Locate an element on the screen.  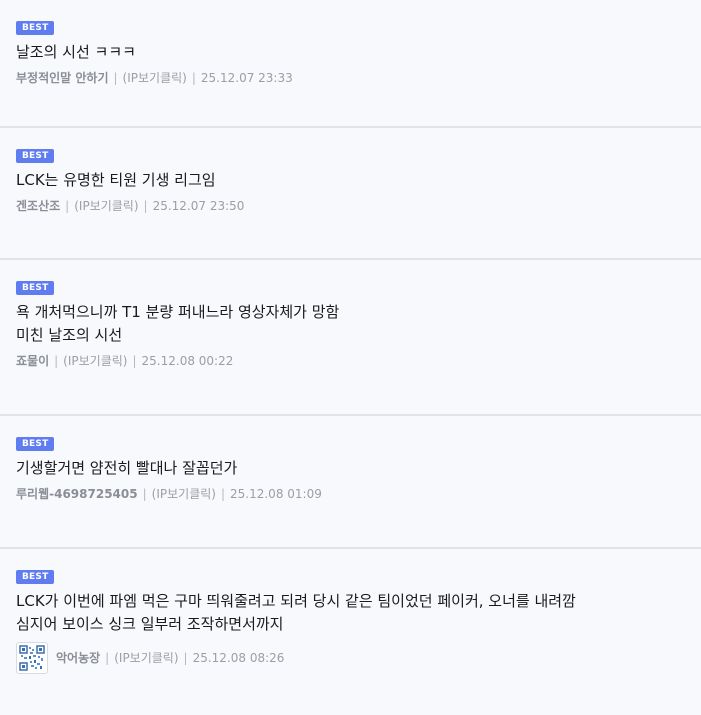
qr-code-icon is located at coordinates (32, 658).